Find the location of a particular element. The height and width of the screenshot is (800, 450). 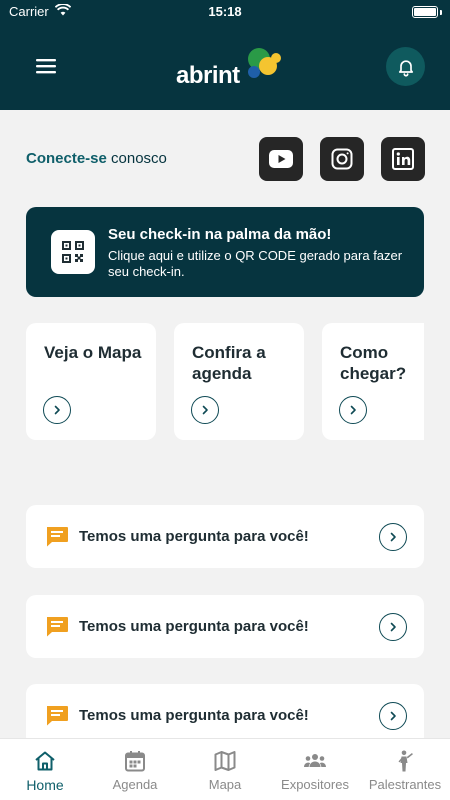

logo-text: abrint is located at coordinates (208, 75).